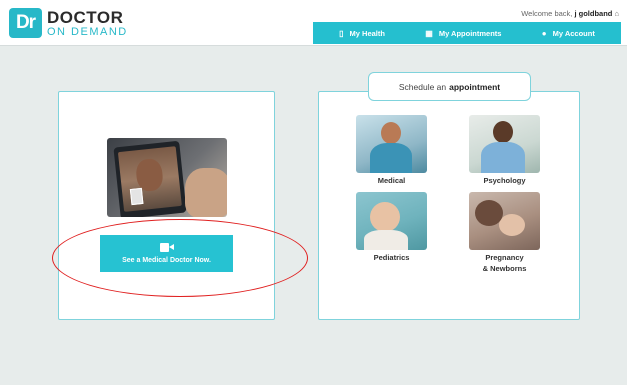  I want to click on video-visit-image, so click(167, 177).